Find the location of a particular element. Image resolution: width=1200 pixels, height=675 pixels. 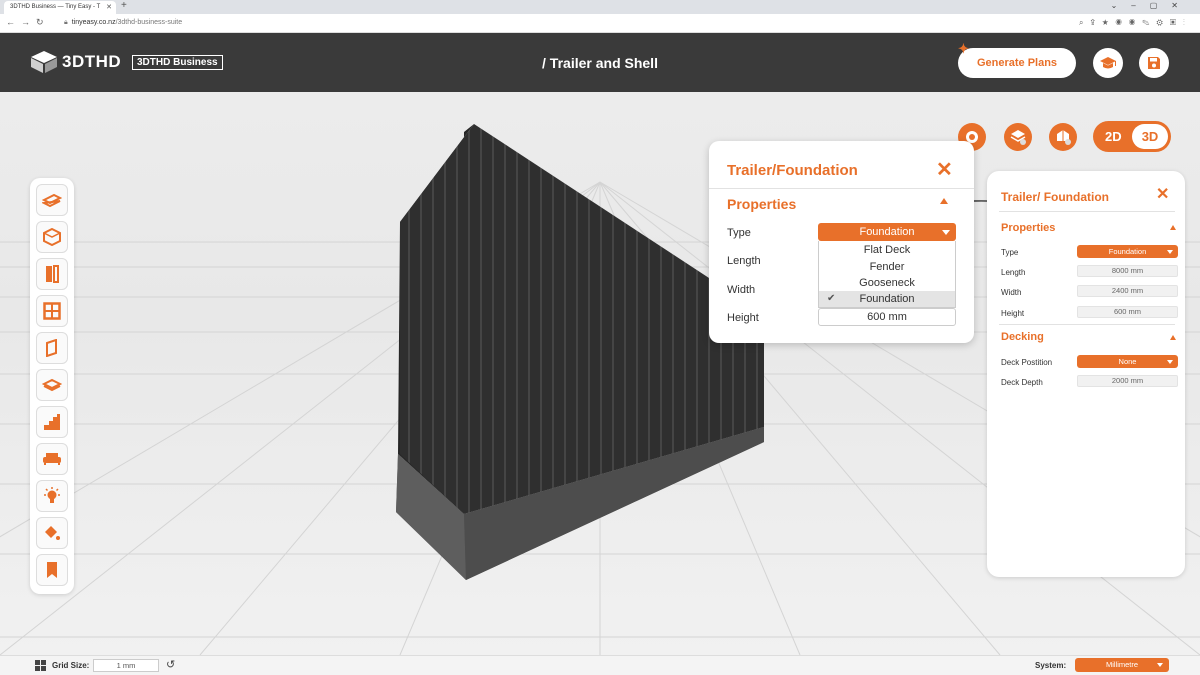

tutorial-button is located at coordinates (1108, 63).